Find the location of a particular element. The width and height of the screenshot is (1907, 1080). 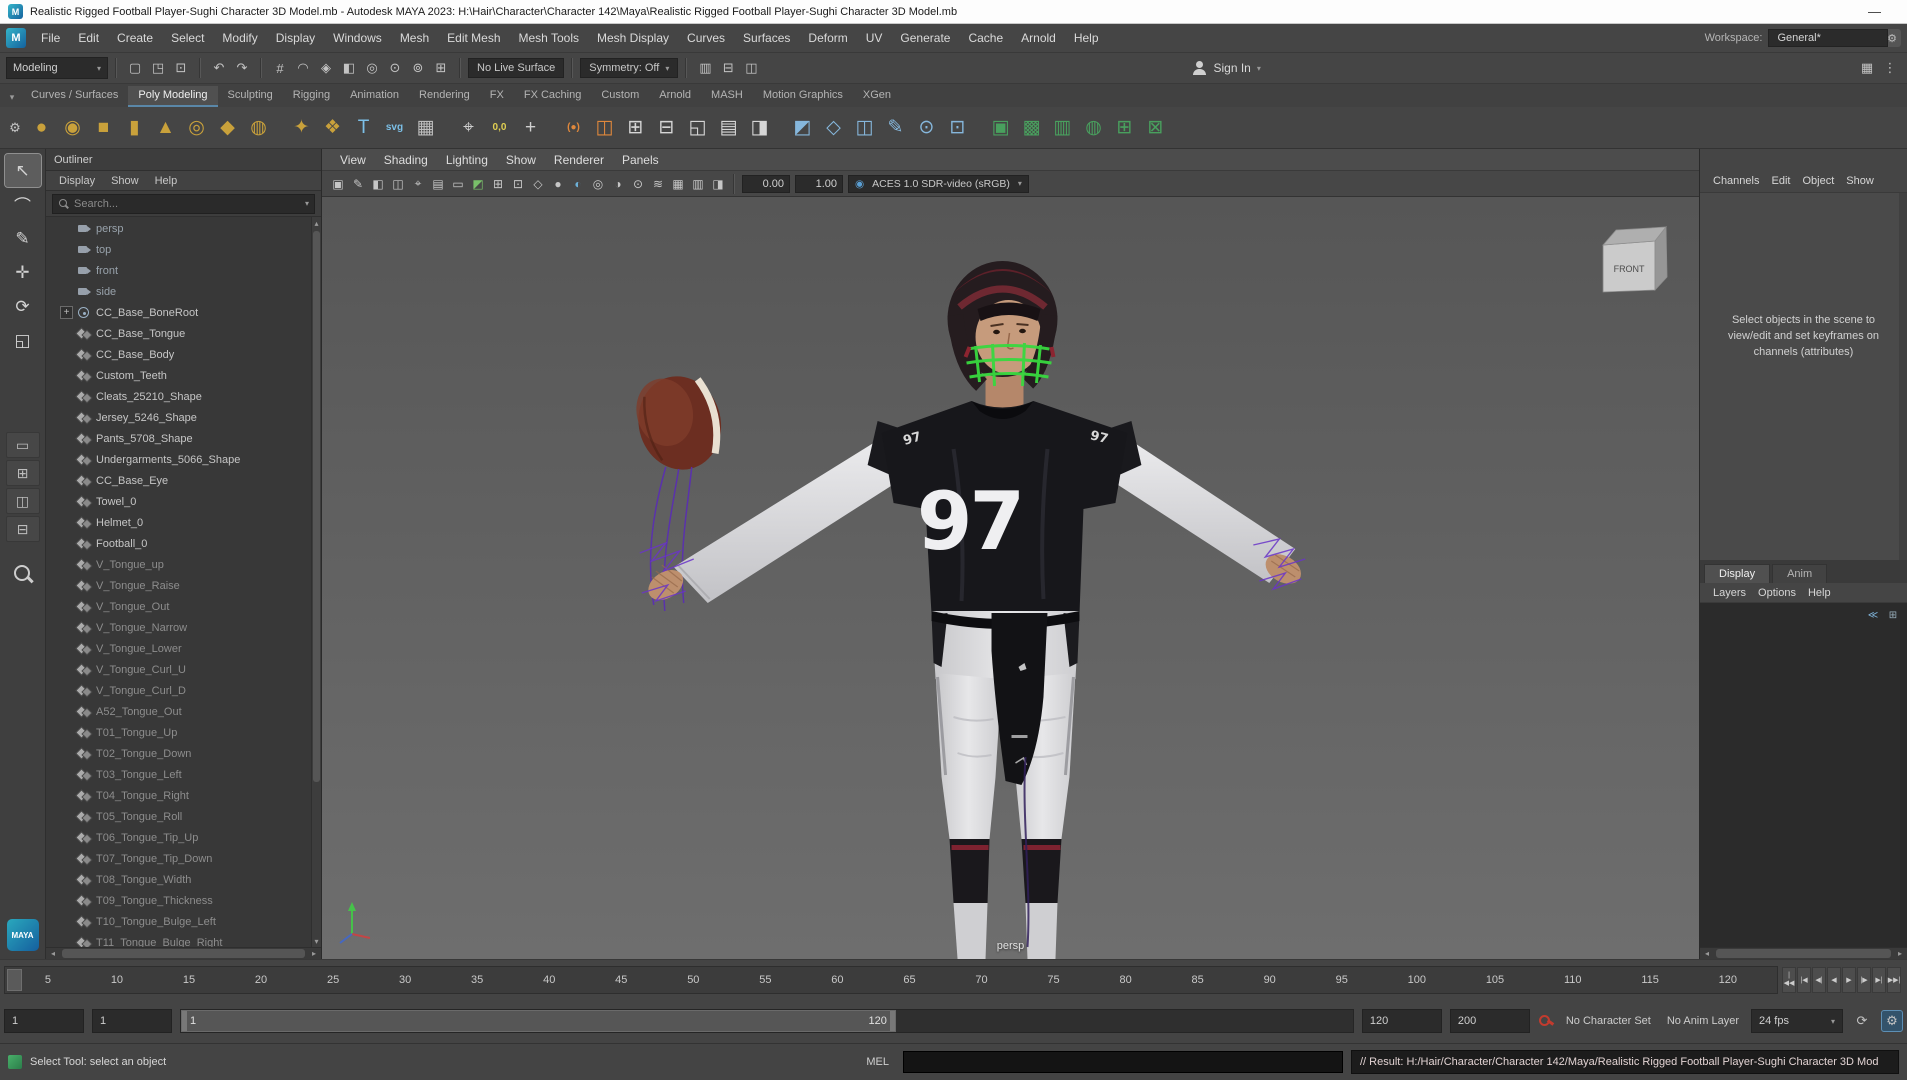

symmetry-select: Symmetry: Off ▾ is located at coordinates (629, 68).